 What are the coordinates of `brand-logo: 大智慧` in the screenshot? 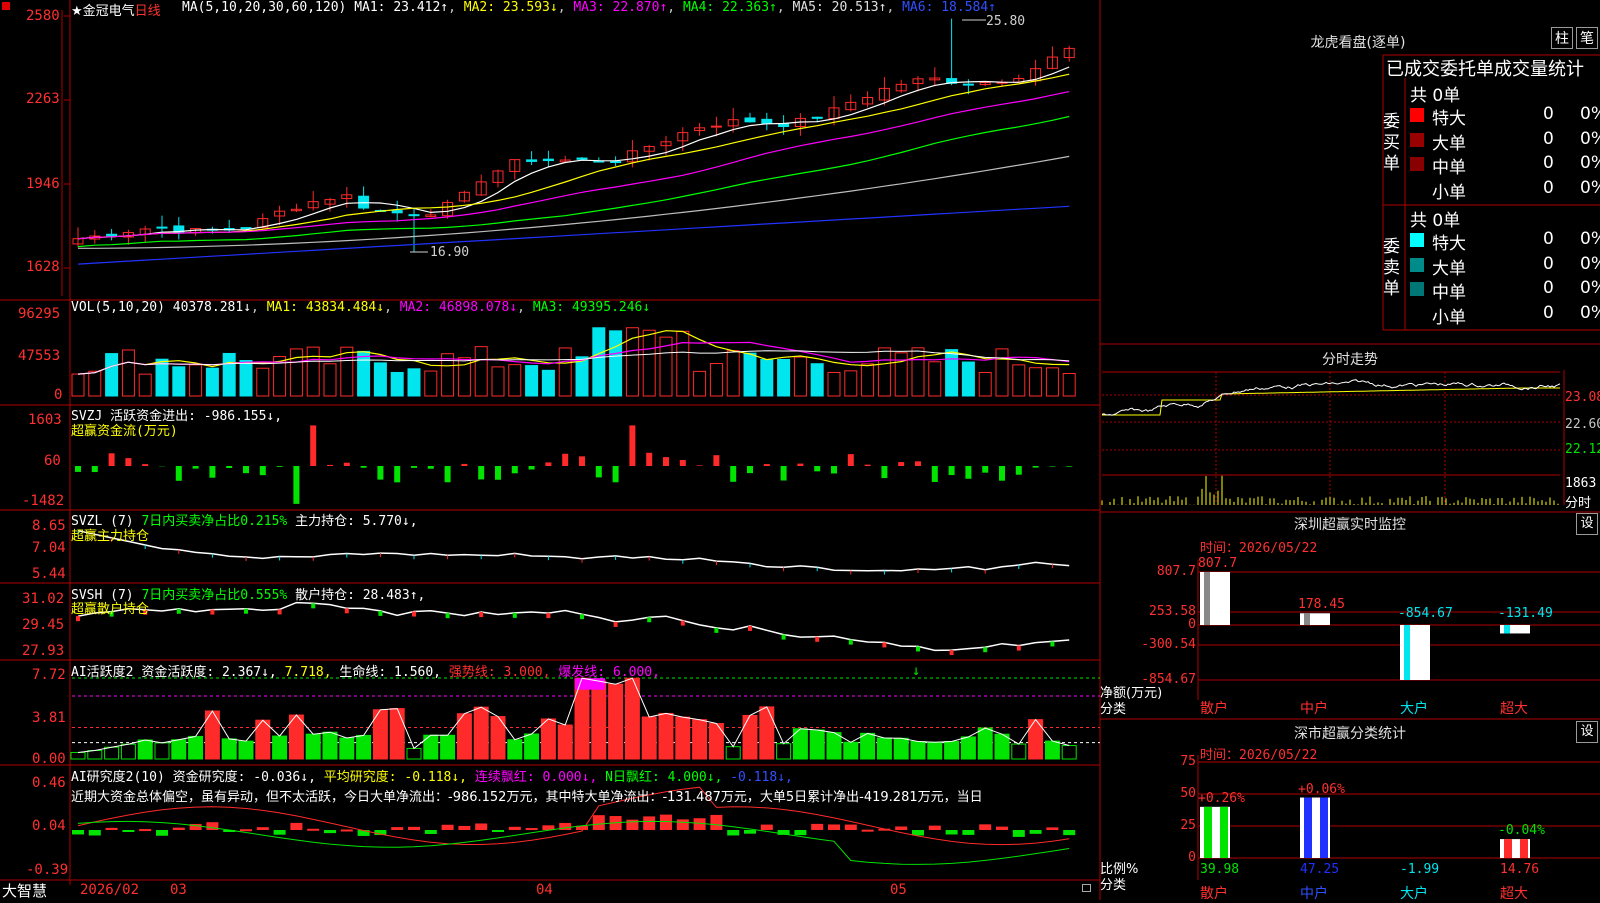 It's located at (24, 890).